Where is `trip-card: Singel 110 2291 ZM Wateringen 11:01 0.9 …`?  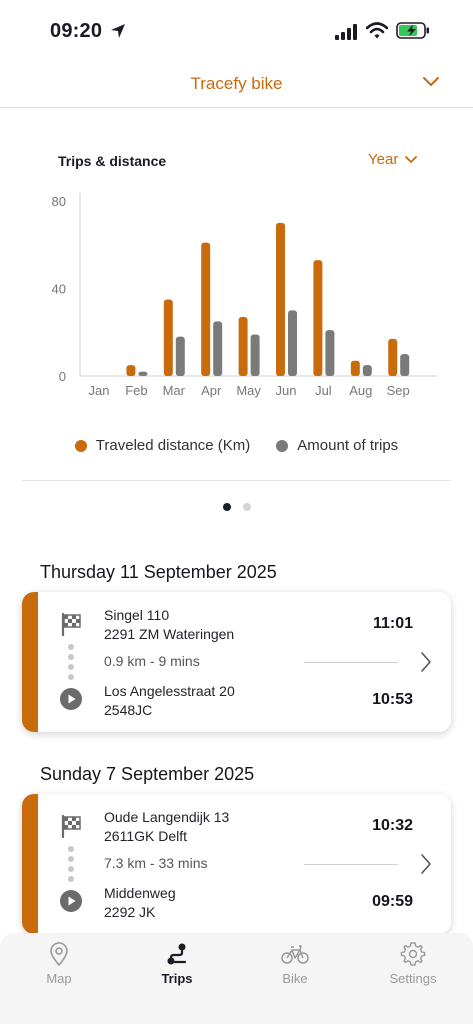
trip-card: Singel 110 2291 ZM Wateringen 11:01 0.9 … is located at coordinates (236, 662).